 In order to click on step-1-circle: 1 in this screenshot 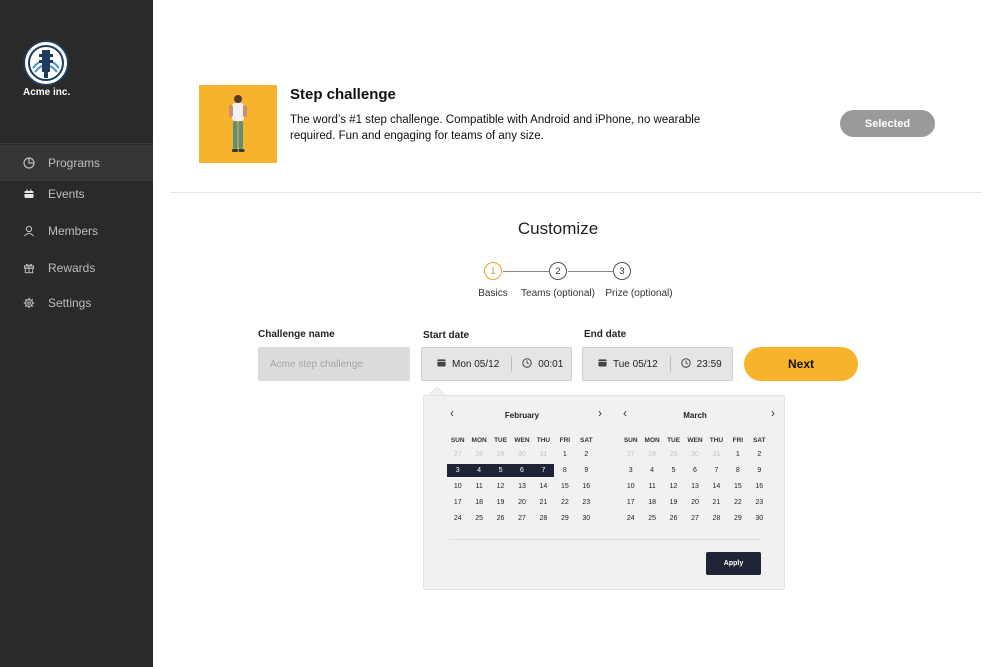, I will do `click(493, 271)`.